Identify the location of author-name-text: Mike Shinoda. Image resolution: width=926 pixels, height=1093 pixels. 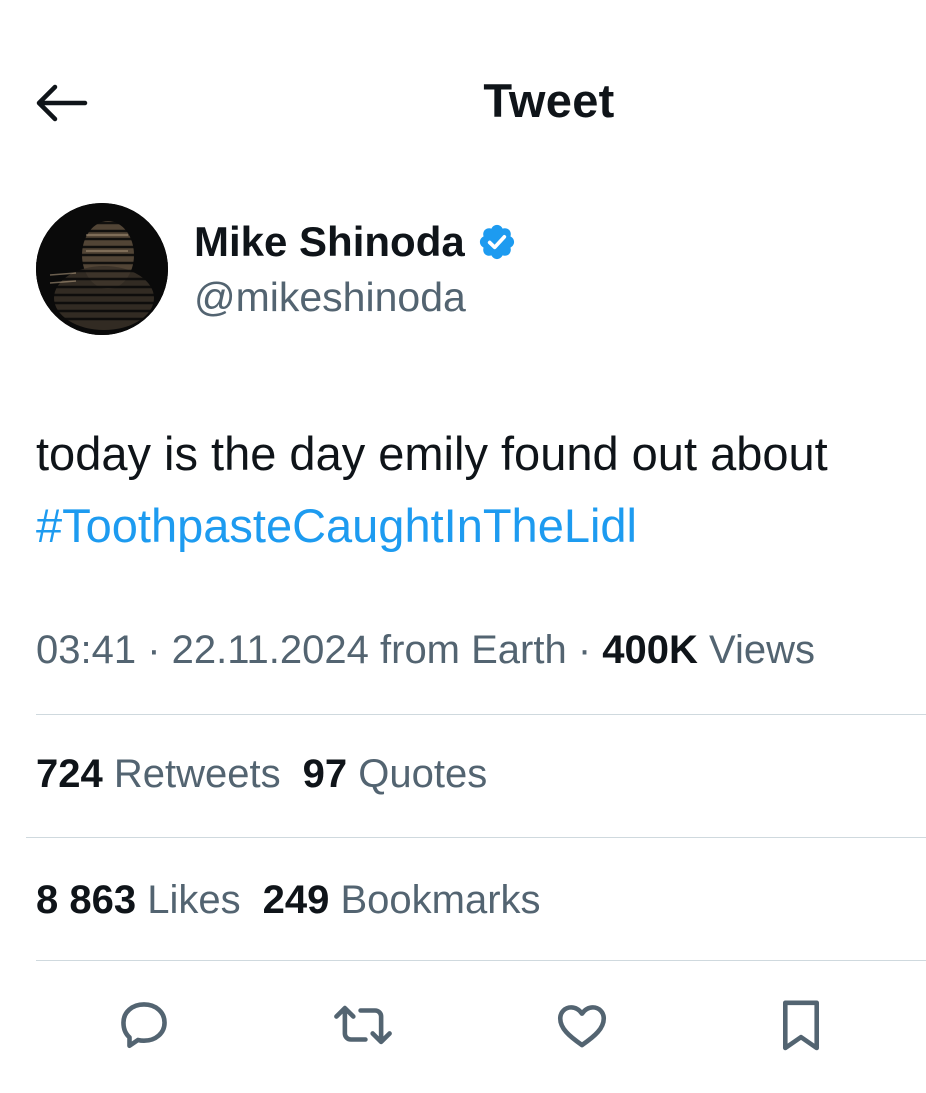
(329, 241).